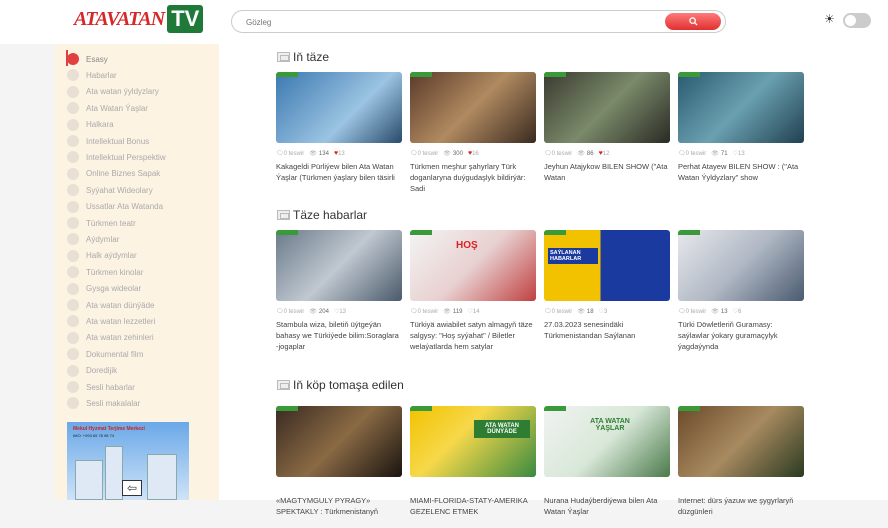 The height and width of the screenshot is (528, 888). I want to click on video-thumbnail: ATA WATAN ÝAŞLAR, so click(607, 441).